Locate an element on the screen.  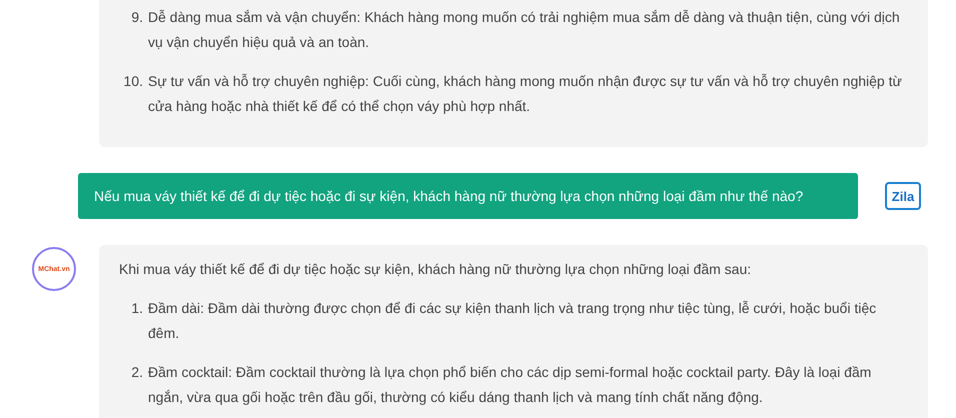
list-item-text: Sự tư vấn và hỗ trợ chuyên nghiệp: Cuối cùng, khách hàng mong muốn nhận được sự tư vấn và hỗ trợ chuyên nghiệp từ cửa hàng hoặc nhà thiết kế để có thể chọn váy phù hợp nhất. is located at coordinates (525, 94).